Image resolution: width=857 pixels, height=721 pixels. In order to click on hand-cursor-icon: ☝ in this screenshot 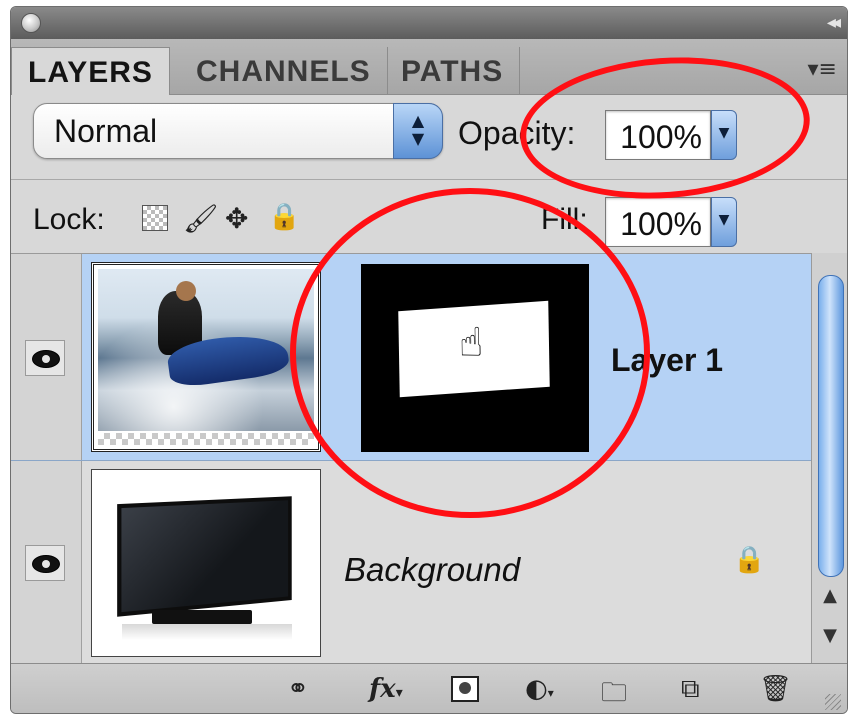, I will do `click(471, 343)`.